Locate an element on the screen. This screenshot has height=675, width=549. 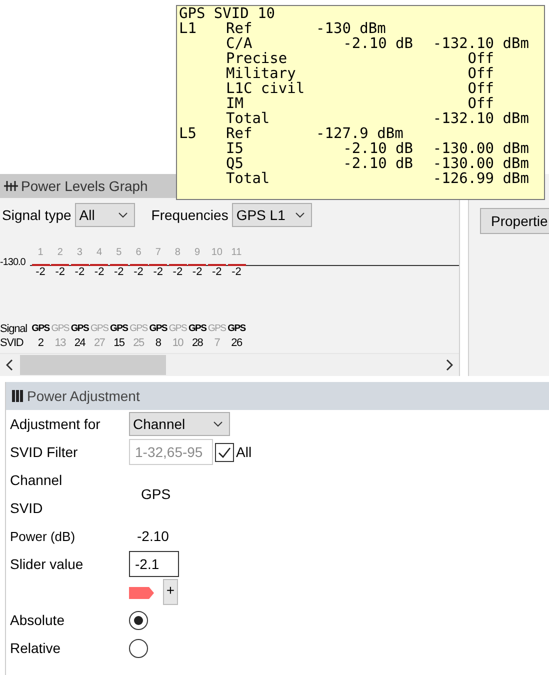
slider-value-field: -2.1 is located at coordinates (154, 564).